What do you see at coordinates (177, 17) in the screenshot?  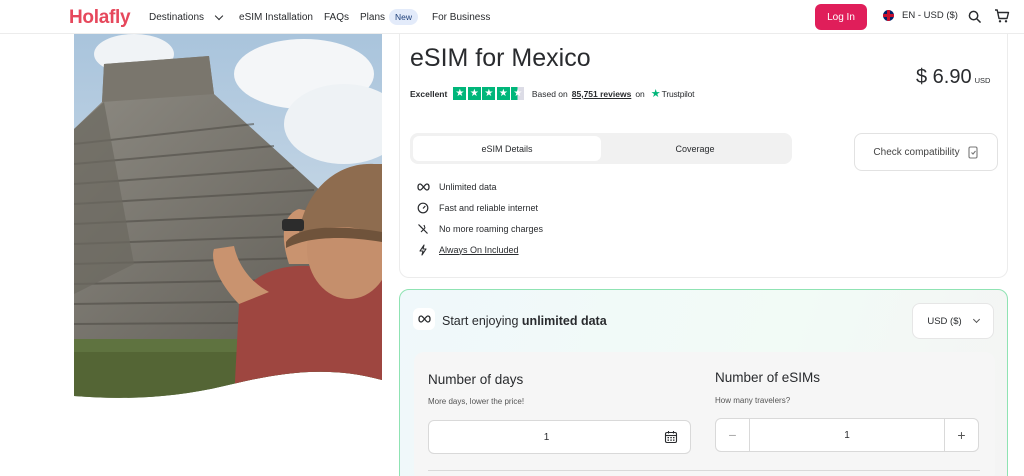 I see `nav-destinations-label: Destinations` at bounding box center [177, 17].